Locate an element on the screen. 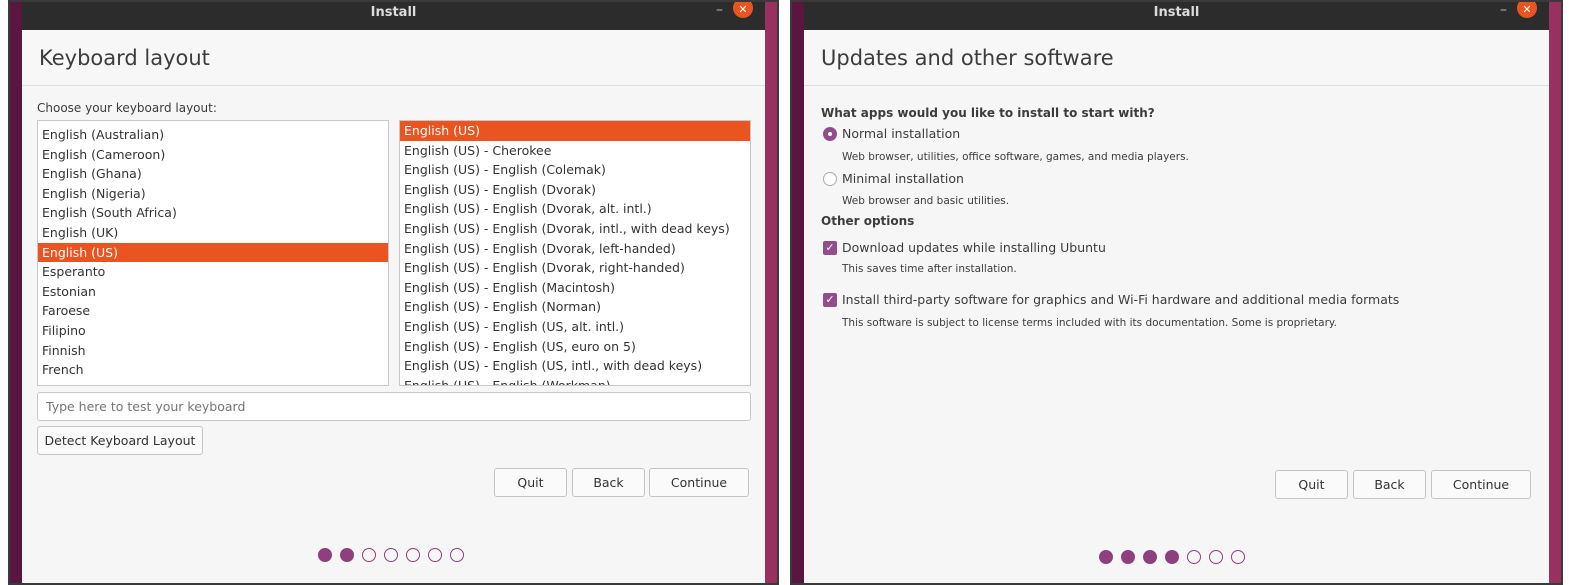  page-header: Updates and other software is located at coordinates (1176, 58).